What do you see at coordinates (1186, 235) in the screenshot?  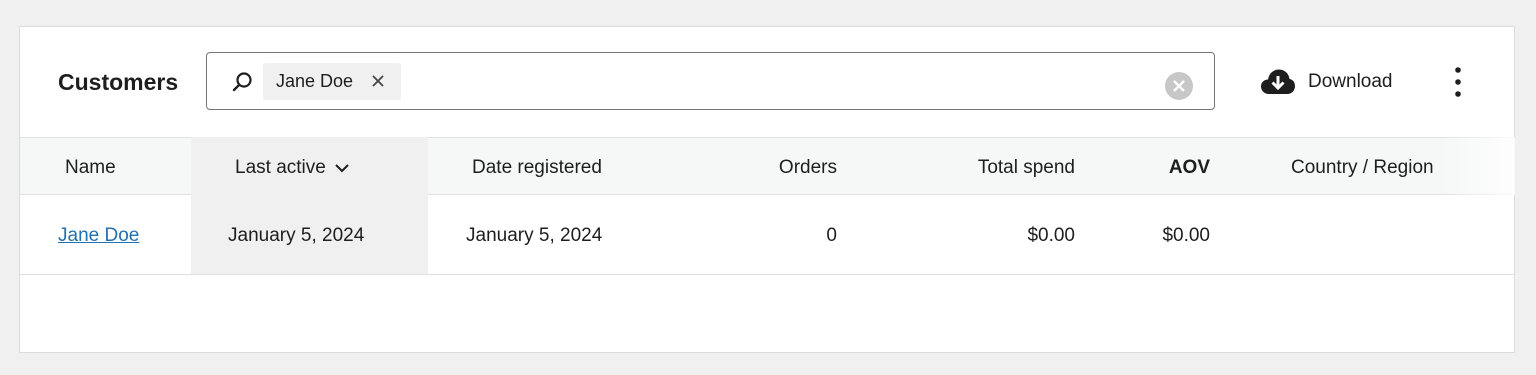 I see `cell-aov: $0.00` at bounding box center [1186, 235].